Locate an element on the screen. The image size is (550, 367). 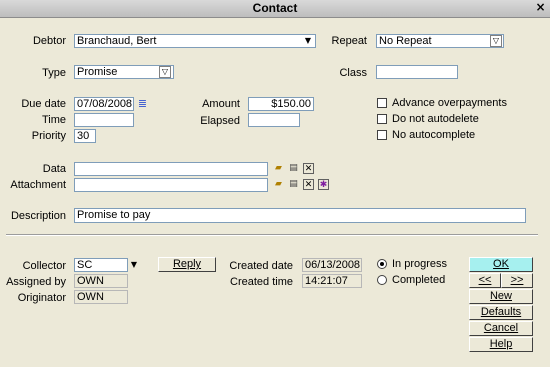
due-date-label: Due date is located at coordinates (43, 104).